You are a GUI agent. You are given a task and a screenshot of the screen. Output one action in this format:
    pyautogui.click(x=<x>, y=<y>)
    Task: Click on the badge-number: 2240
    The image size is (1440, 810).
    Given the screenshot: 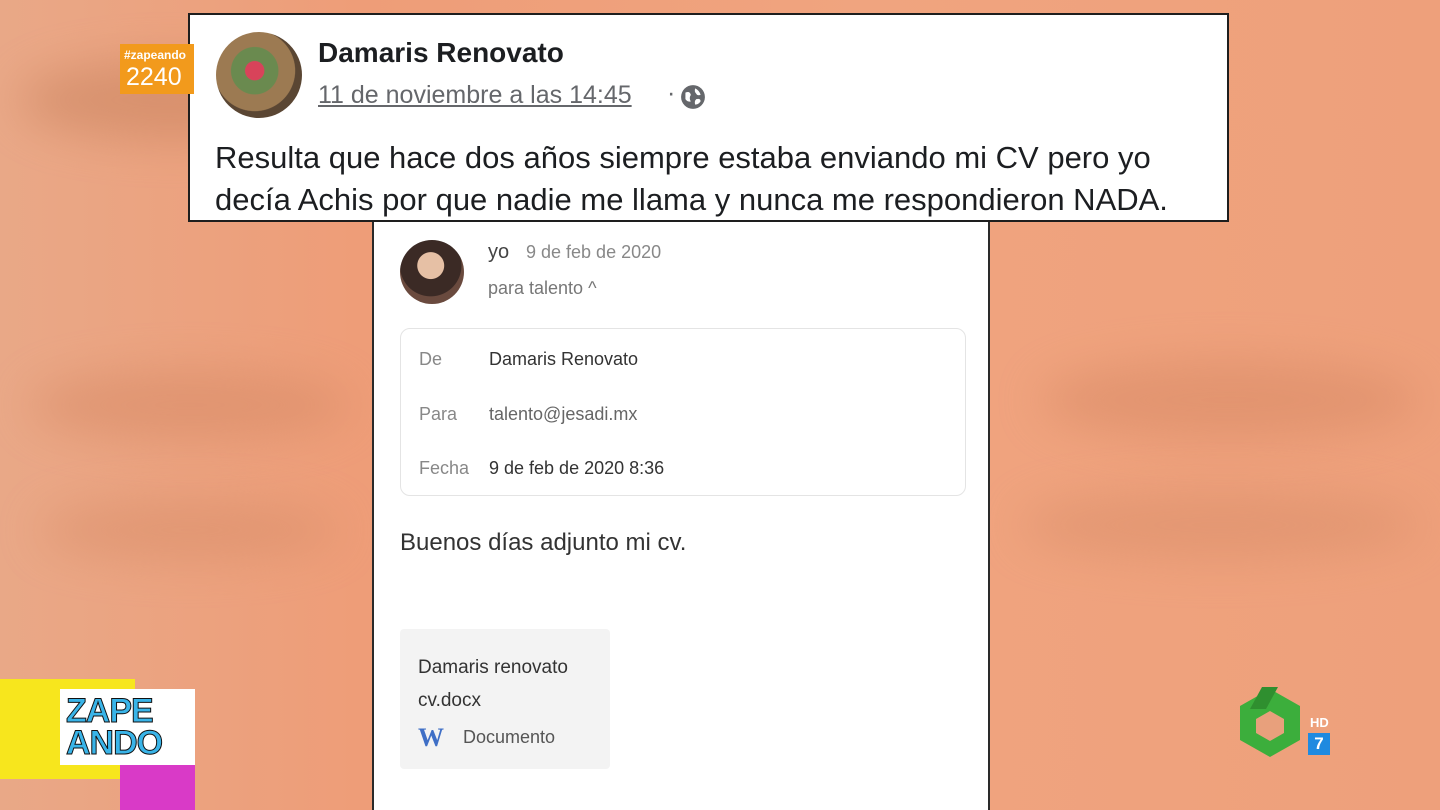 What is the action you would take?
    pyautogui.click(x=154, y=77)
    